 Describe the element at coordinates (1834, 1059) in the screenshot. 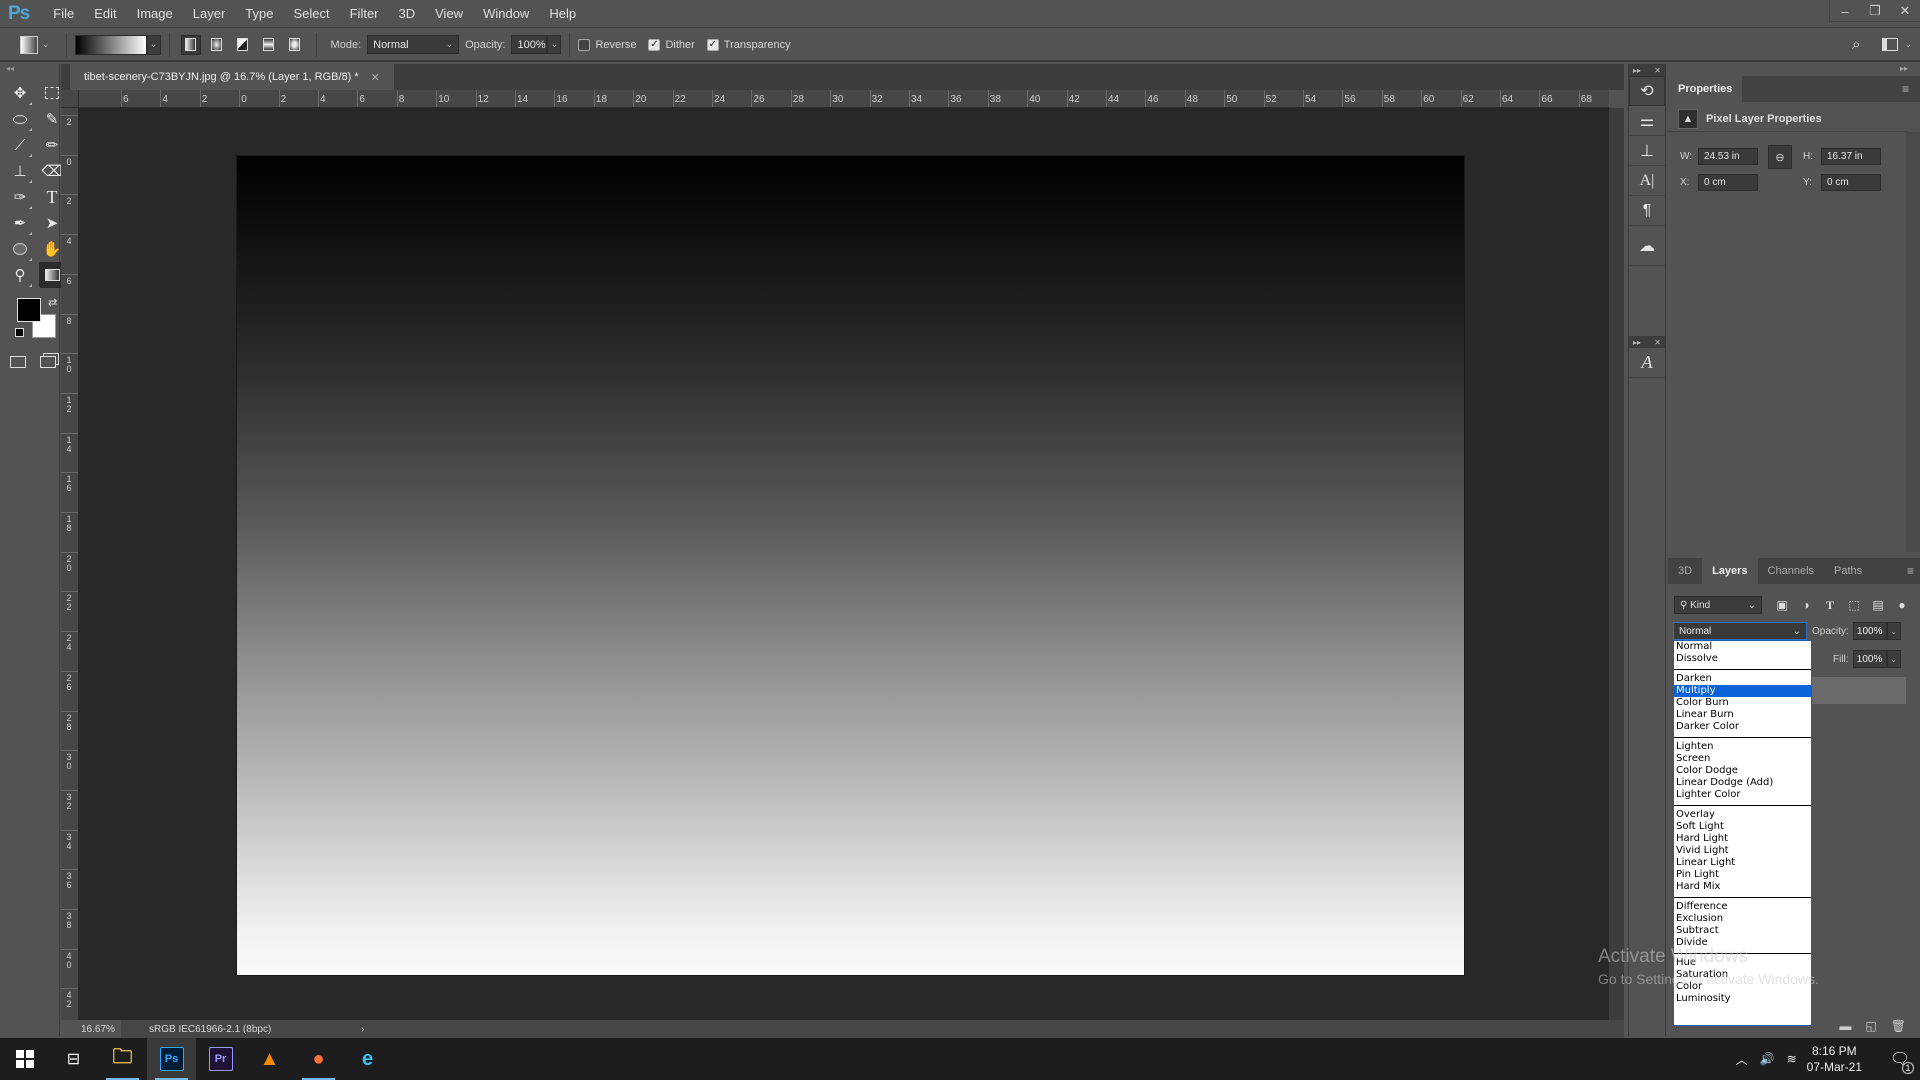

I see `clock: 8:16 PM 07-Mar-21` at that location.